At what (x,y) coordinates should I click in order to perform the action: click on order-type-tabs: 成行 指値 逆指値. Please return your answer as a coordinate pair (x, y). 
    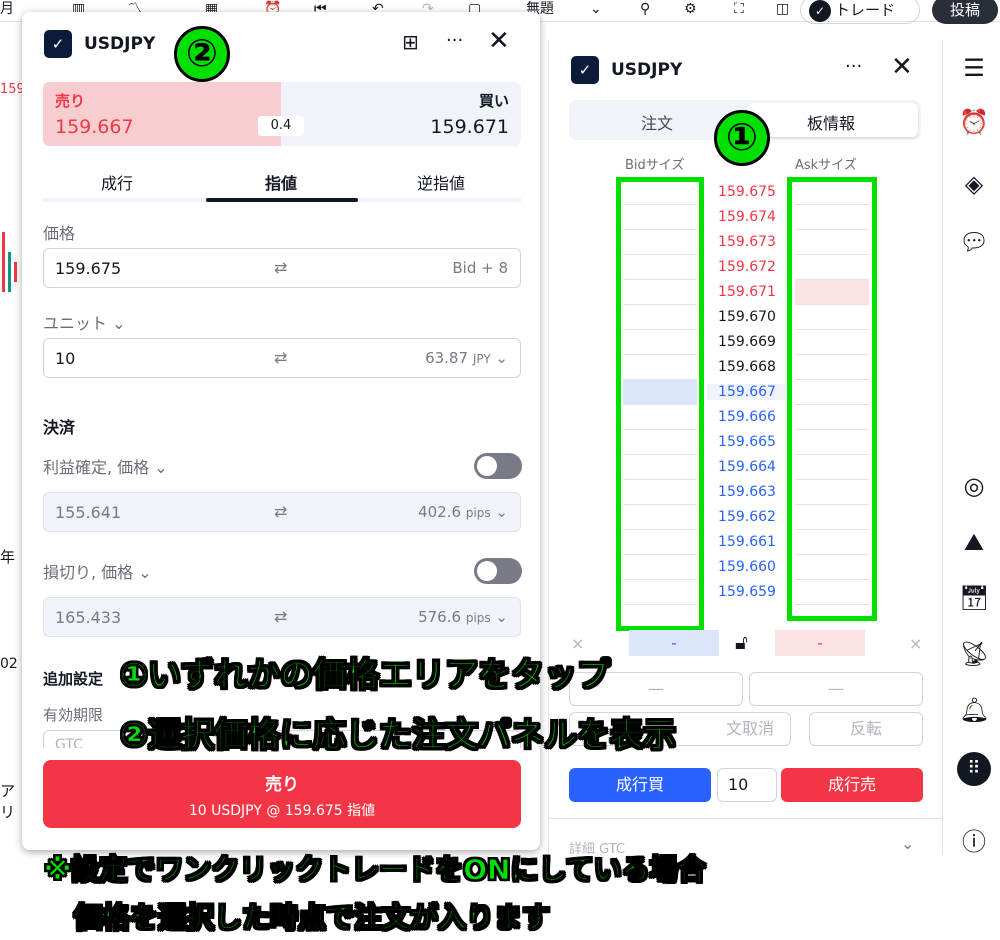
    Looking at the image, I should click on (282, 182).